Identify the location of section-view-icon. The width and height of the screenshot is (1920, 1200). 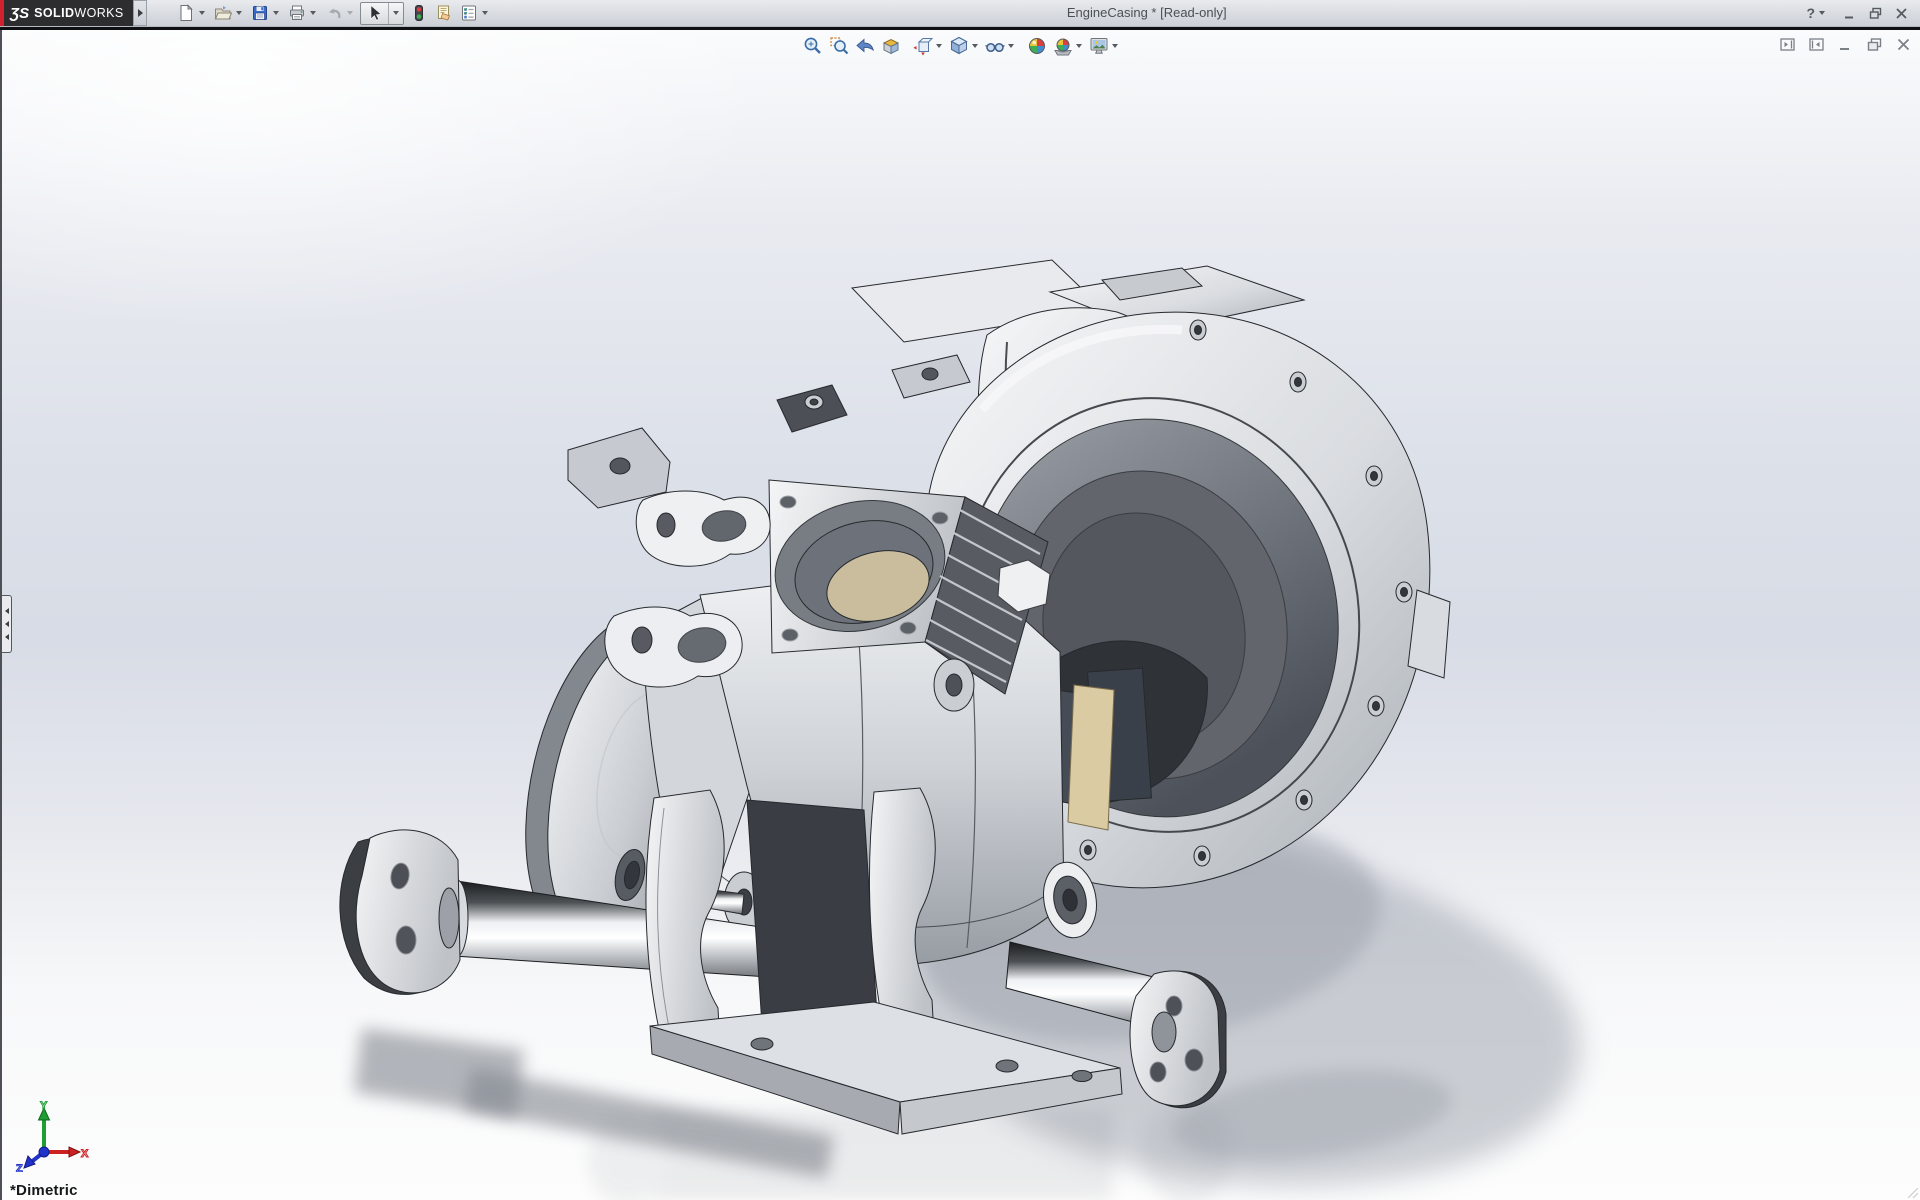
(891, 46).